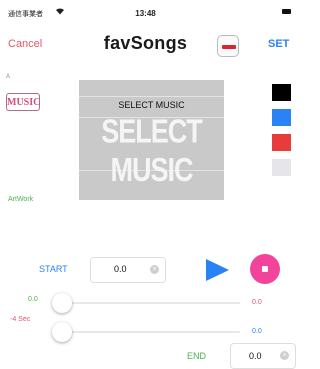  I want to click on slider1-thumb, so click(62, 303).